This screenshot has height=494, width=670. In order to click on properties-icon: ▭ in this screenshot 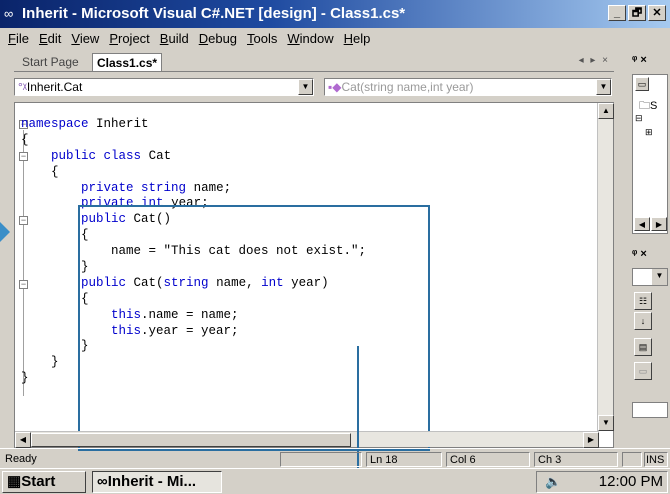, I will do `click(642, 84)`.